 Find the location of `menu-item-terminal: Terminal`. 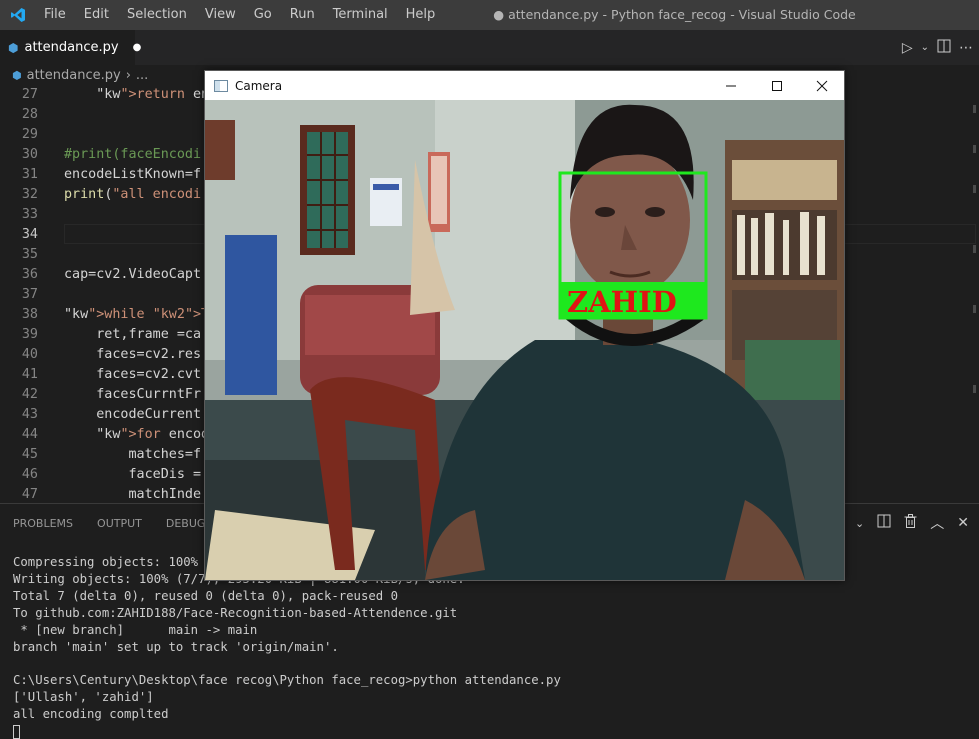

menu-item-terminal: Terminal is located at coordinates (360, 15).